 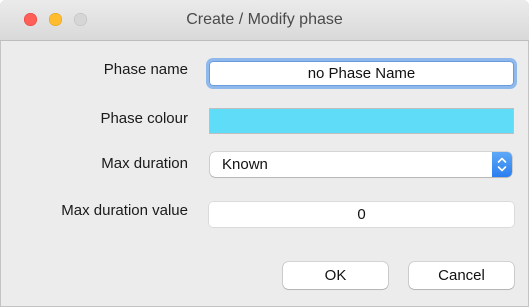 What do you see at coordinates (361, 214) in the screenshot?
I see `max-duration-value-input: 0` at bounding box center [361, 214].